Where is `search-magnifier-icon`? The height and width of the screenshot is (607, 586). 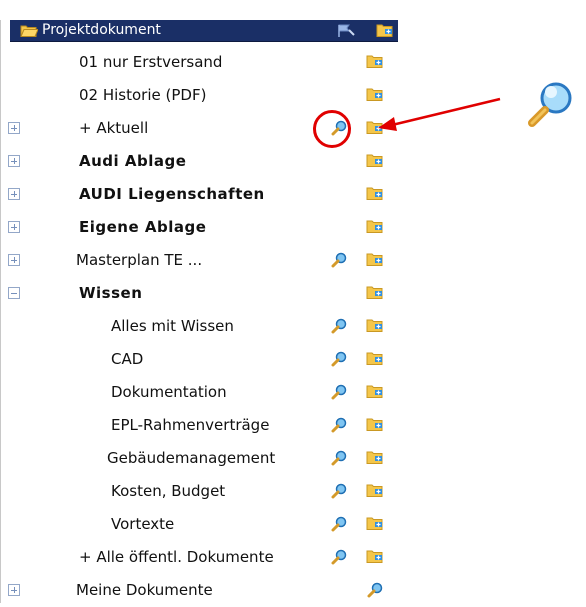 search-magnifier-icon is located at coordinates (551, 104).